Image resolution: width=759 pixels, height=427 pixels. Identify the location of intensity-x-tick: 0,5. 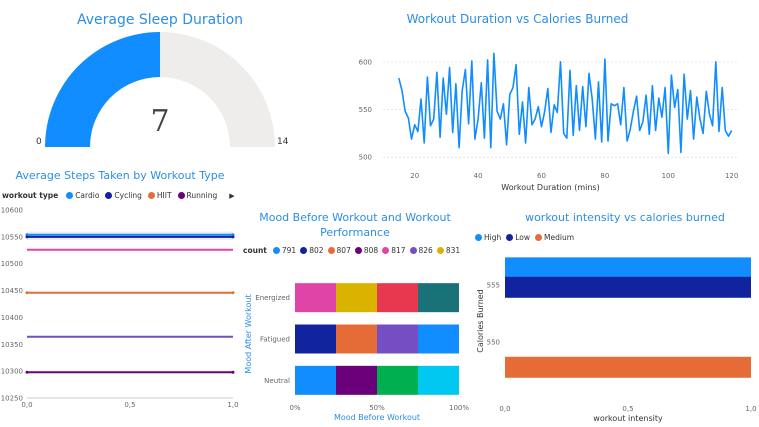
(627, 409).